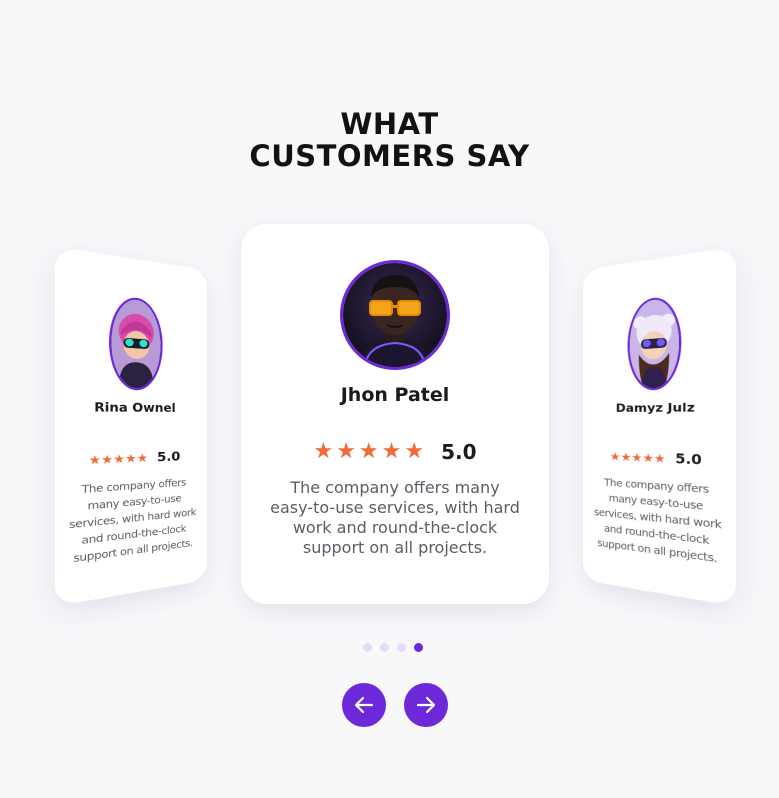 The image size is (779, 798). What do you see at coordinates (135, 407) in the screenshot?
I see `reviewer-name: Rina Ownel` at bounding box center [135, 407].